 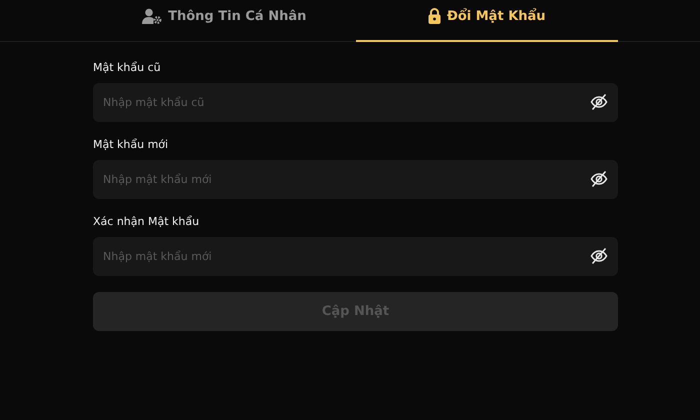 What do you see at coordinates (224, 21) in the screenshot?
I see `tab: Thông Tin Cá Nhân` at bounding box center [224, 21].